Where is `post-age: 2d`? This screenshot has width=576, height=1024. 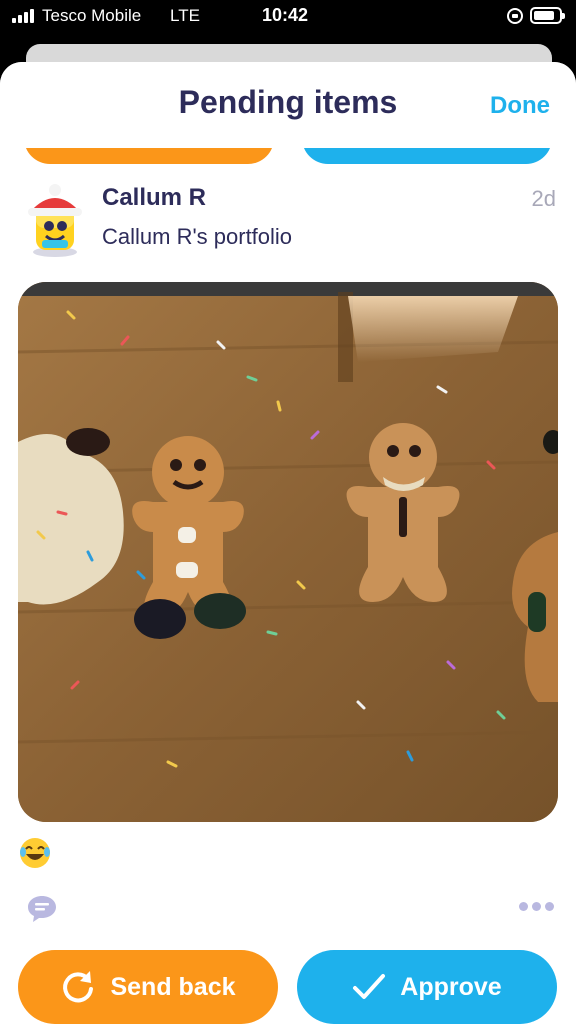
post-age: 2d is located at coordinates (543, 198).